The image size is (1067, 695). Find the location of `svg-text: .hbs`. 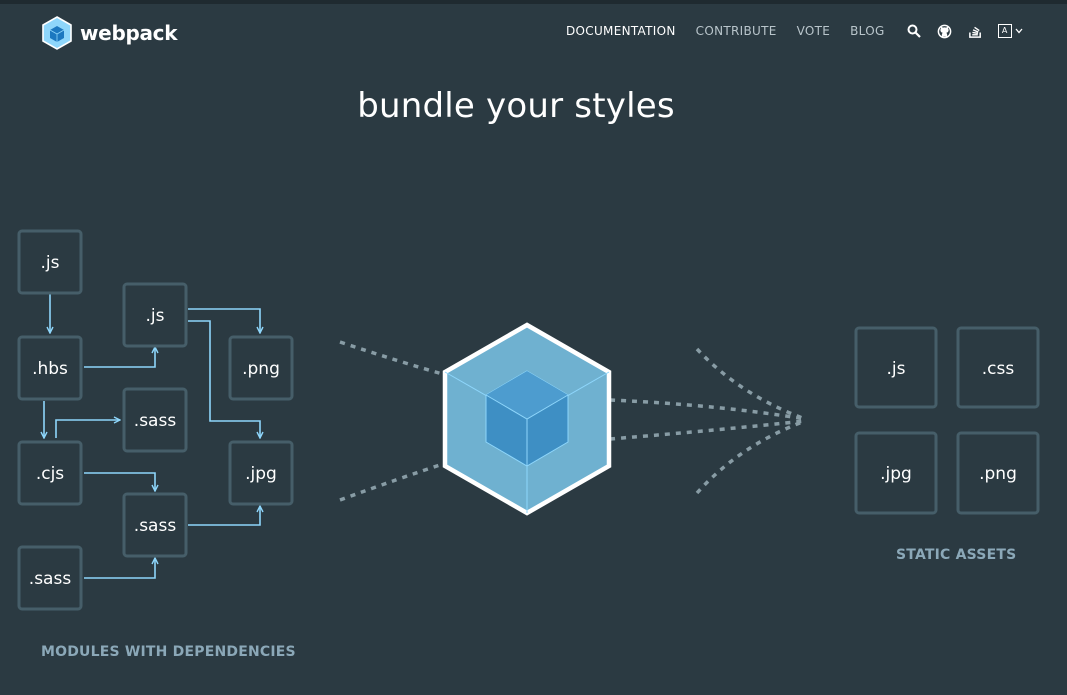

svg-text: .hbs is located at coordinates (50, 369).